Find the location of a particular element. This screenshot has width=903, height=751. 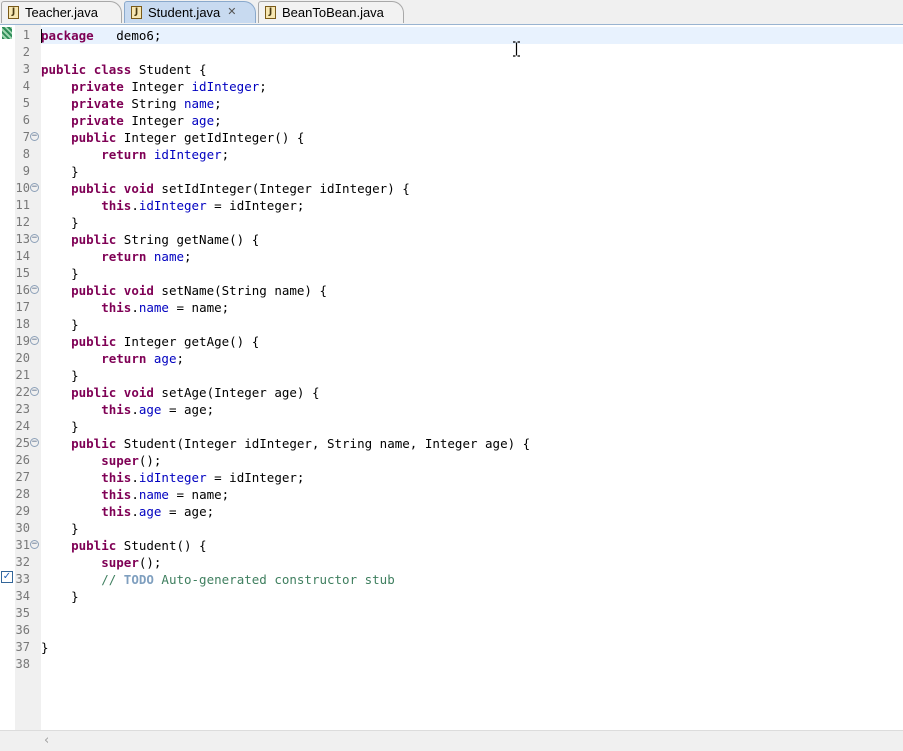

code-line: 12 } is located at coordinates (451, 222).